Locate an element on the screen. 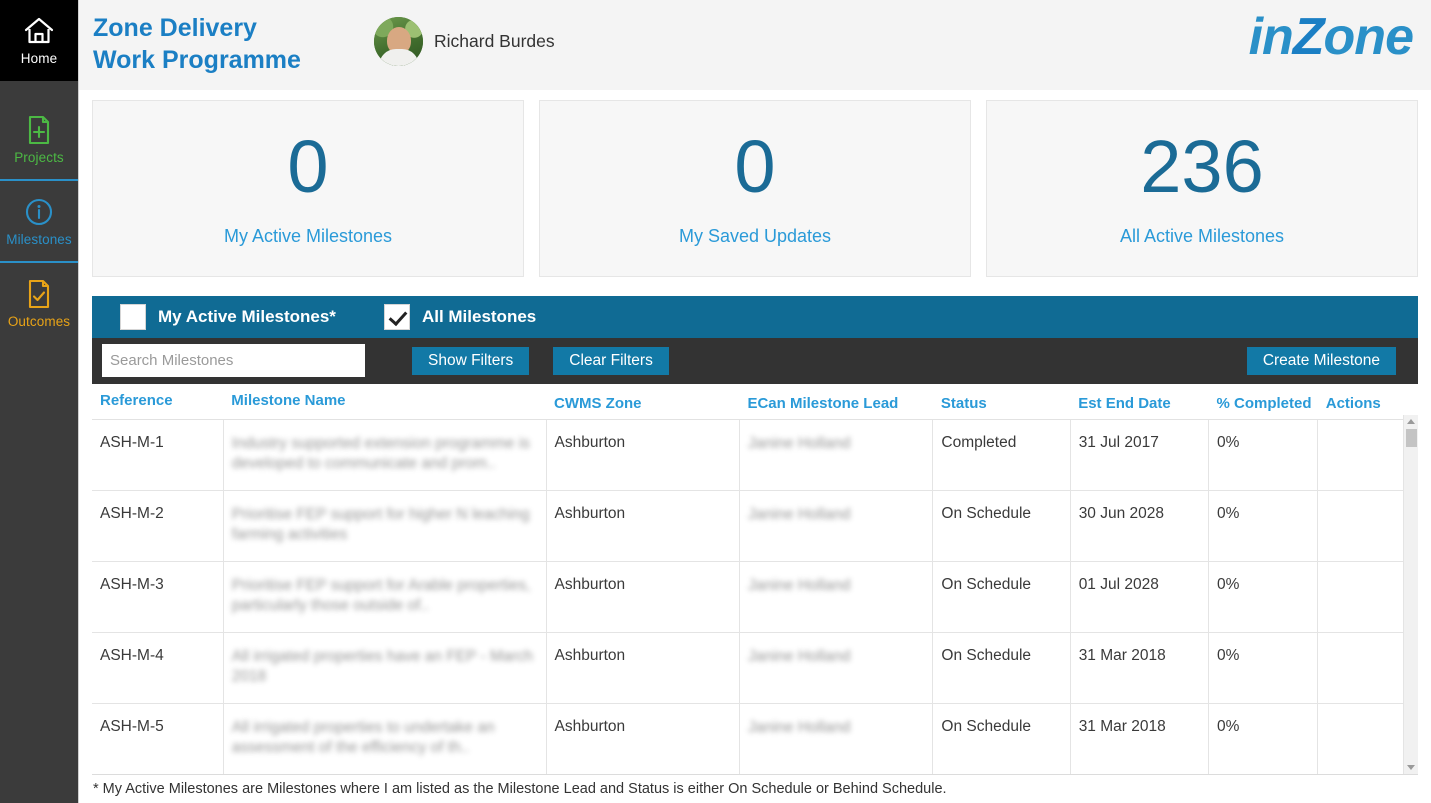 The width and height of the screenshot is (1431, 803). page-title-line2: Work Programme is located at coordinates (197, 59).